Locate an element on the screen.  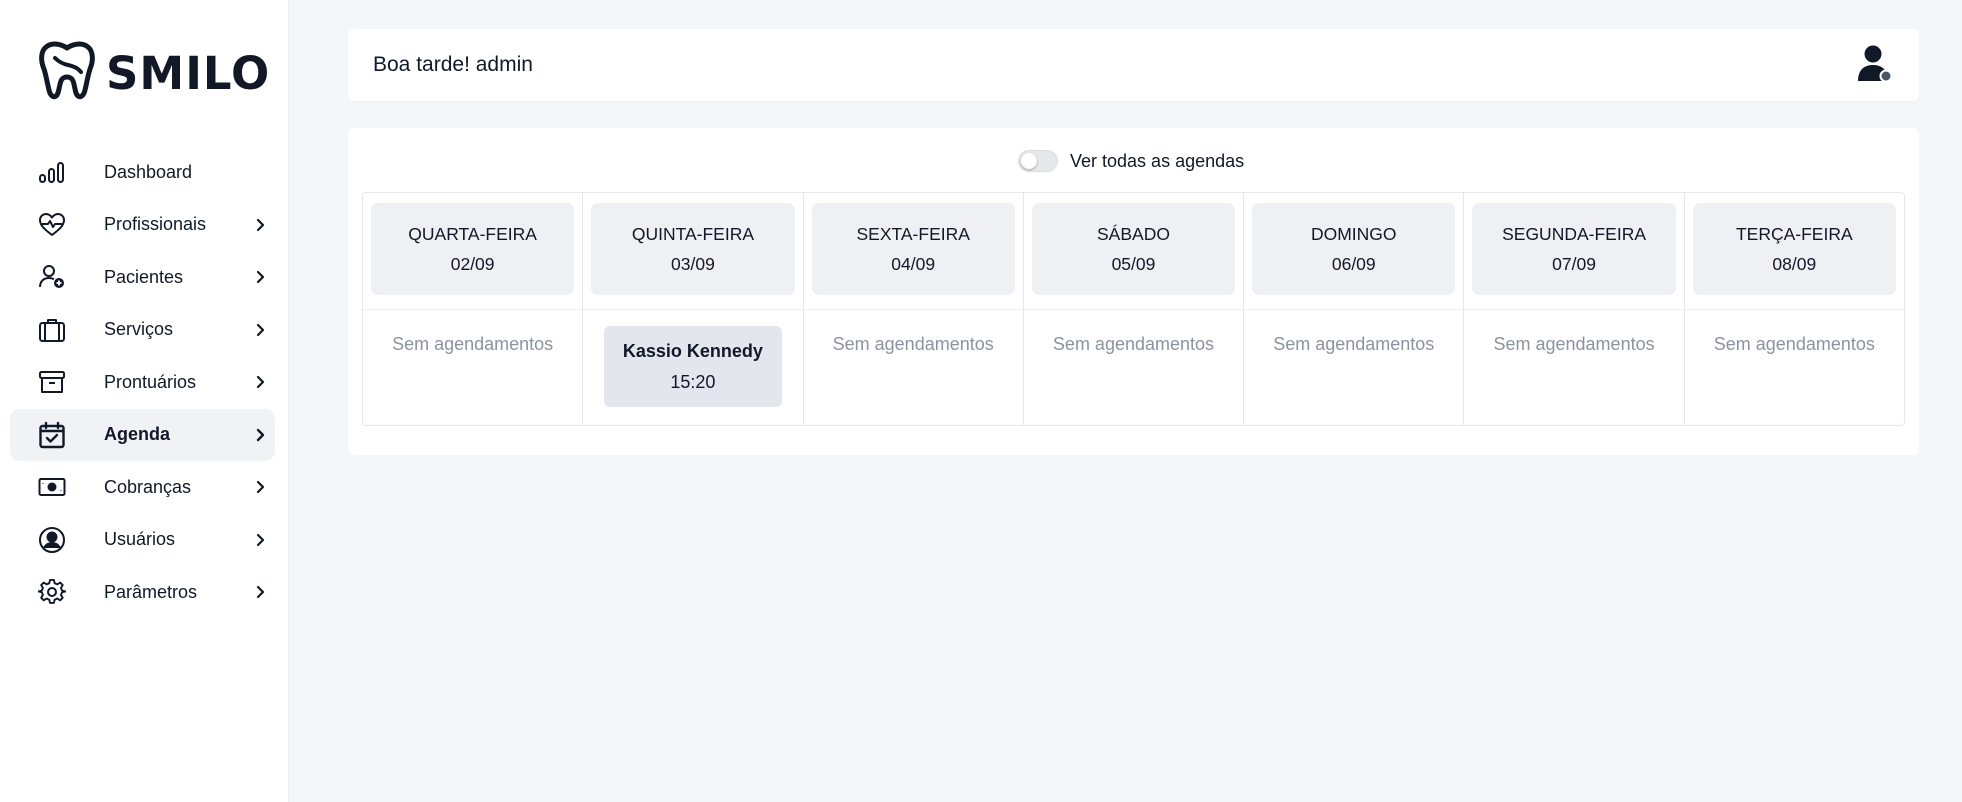
day-name: TERÇA-FEIRA is located at coordinates (1794, 234).